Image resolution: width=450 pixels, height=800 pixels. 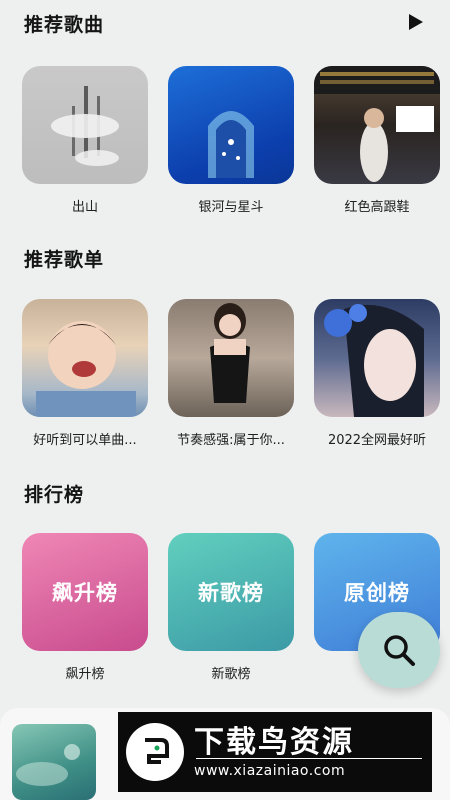 What do you see at coordinates (85, 674) in the screenshot?
I see `rank-title: 飙升榜` at bounding box center [85, 674].